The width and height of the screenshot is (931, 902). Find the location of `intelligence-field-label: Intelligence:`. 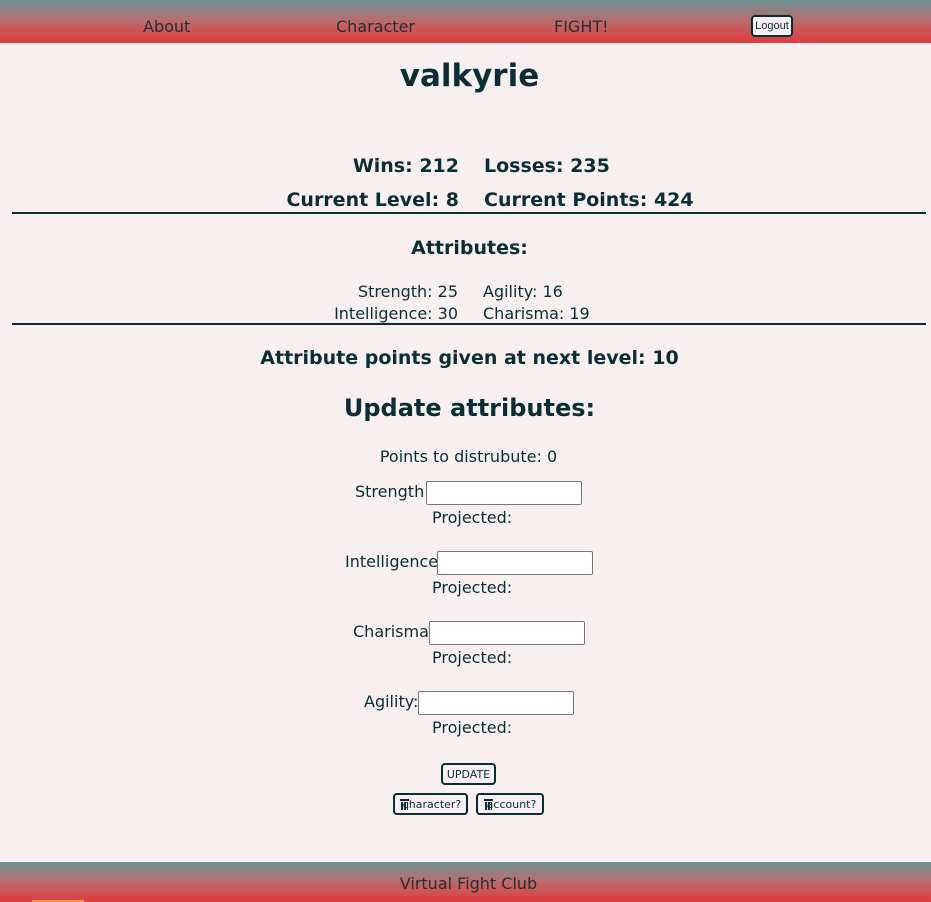

intelligence-field-label: Intelligence: is located at coordinates (394, 561).